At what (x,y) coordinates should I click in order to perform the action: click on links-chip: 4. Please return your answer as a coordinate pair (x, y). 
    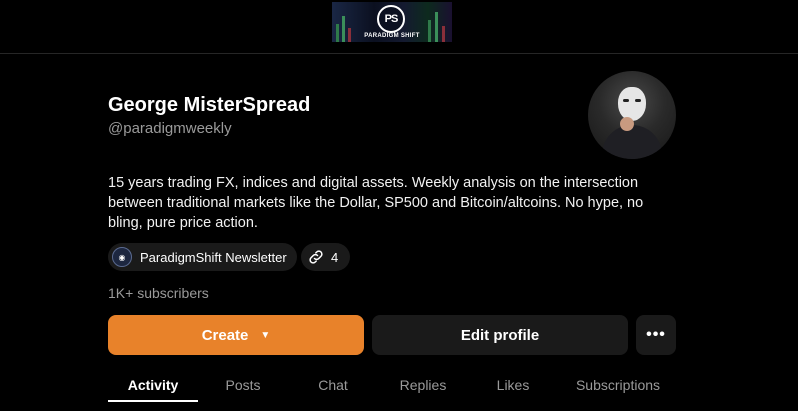
    Looking at the image, I should click on (325, 257).